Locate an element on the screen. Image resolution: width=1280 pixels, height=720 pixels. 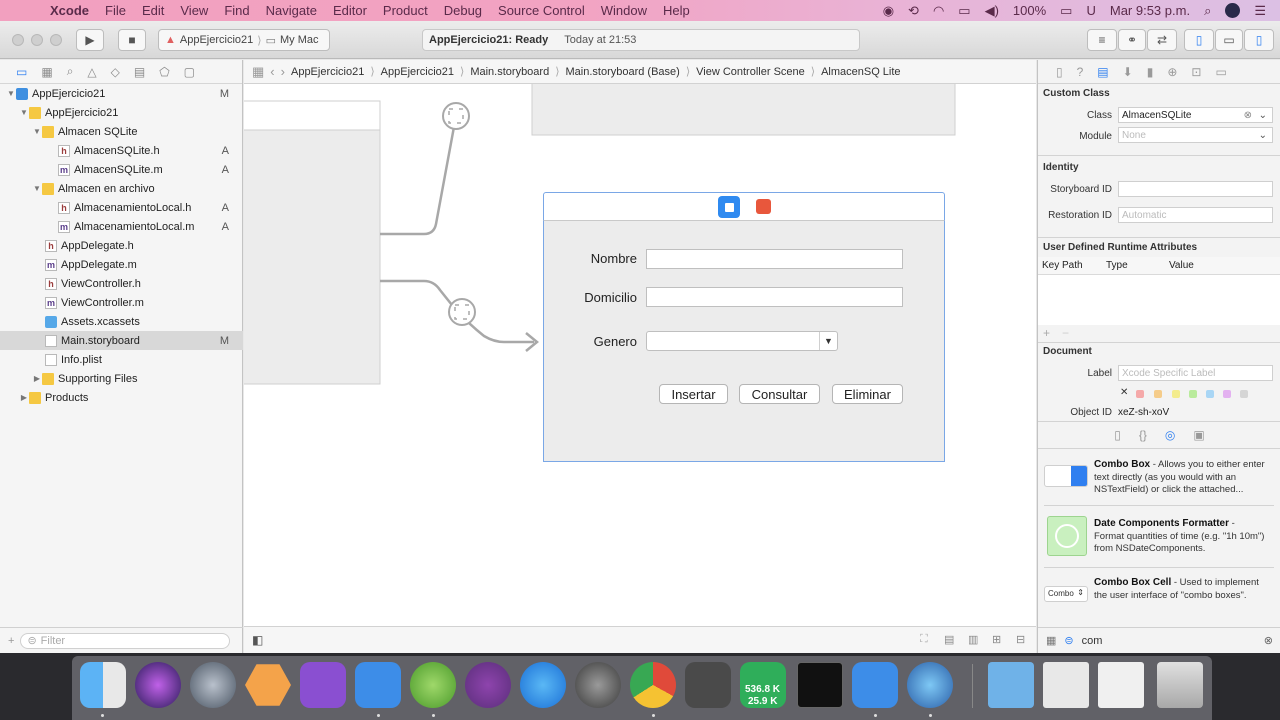
chrome-icon is located at coordinates (653, 685).